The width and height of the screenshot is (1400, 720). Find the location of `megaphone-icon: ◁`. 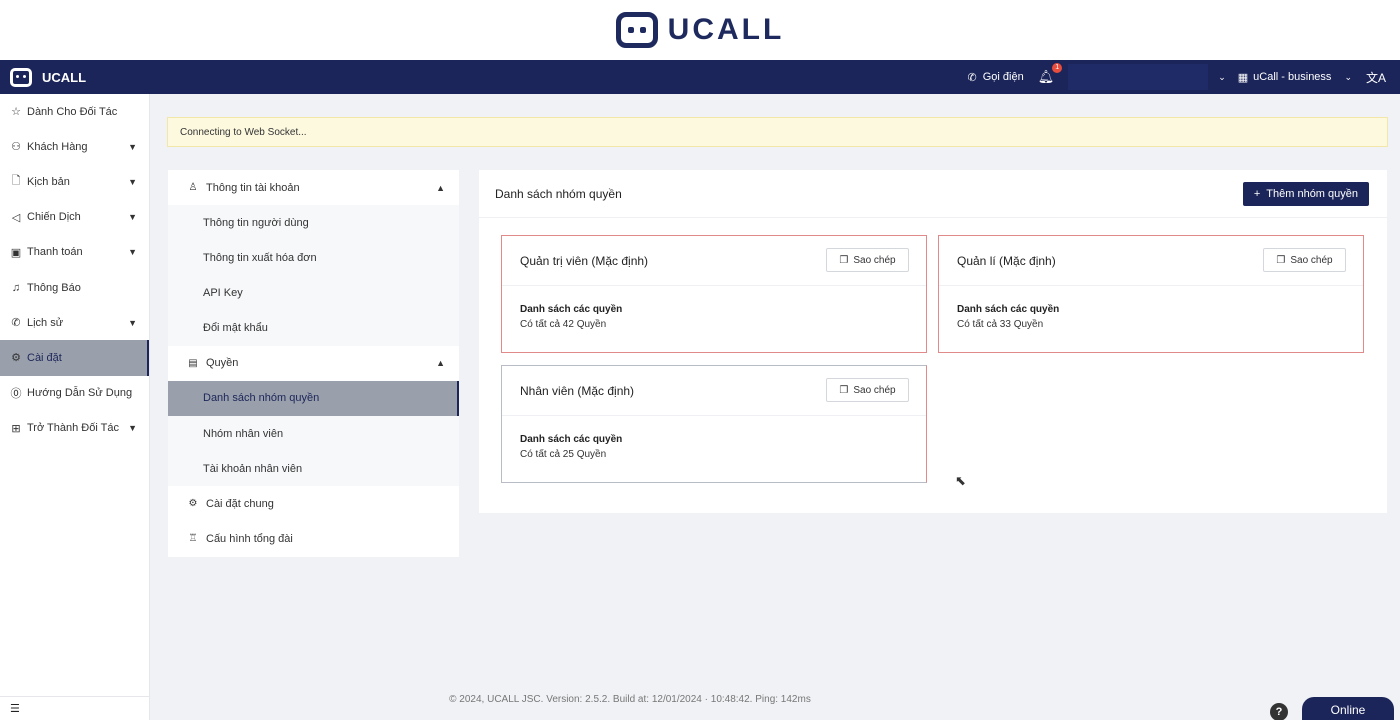

megaphone-icon: ◁ is located at coordinates (16, 217).